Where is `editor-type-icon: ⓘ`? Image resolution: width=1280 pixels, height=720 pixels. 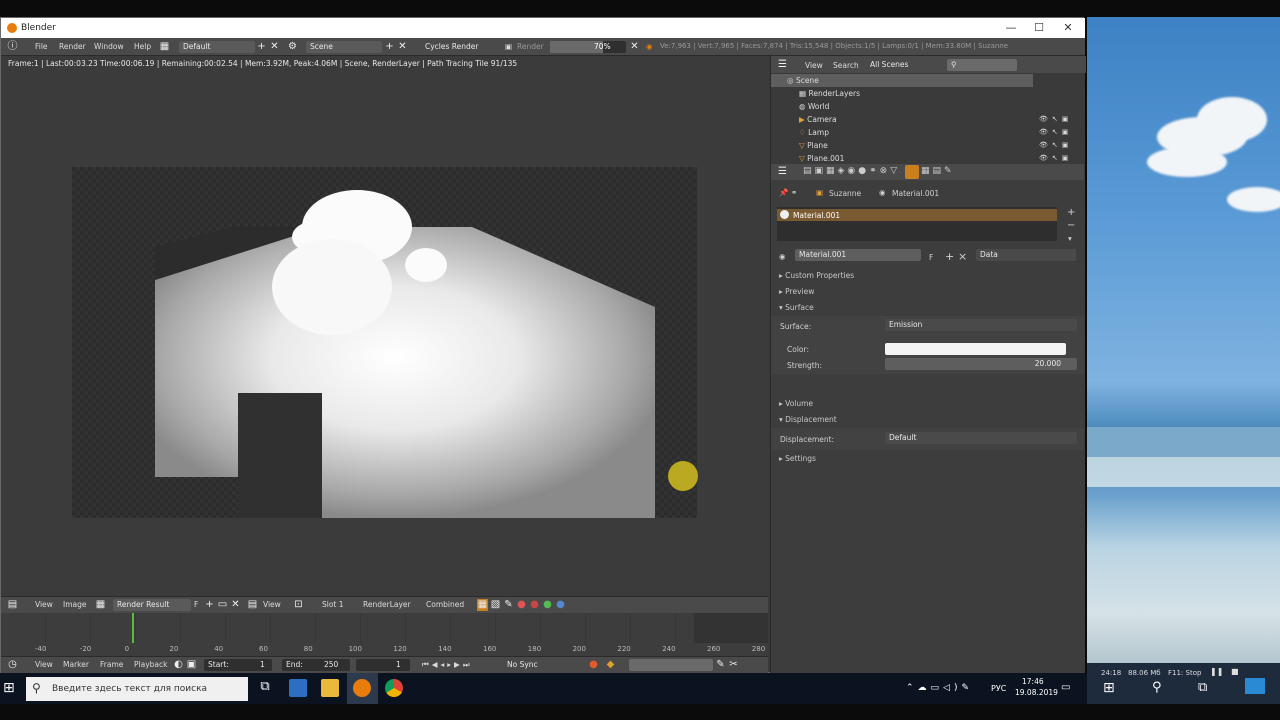 editor-type-icon: ⓘ is located at coordinates (12, 47).